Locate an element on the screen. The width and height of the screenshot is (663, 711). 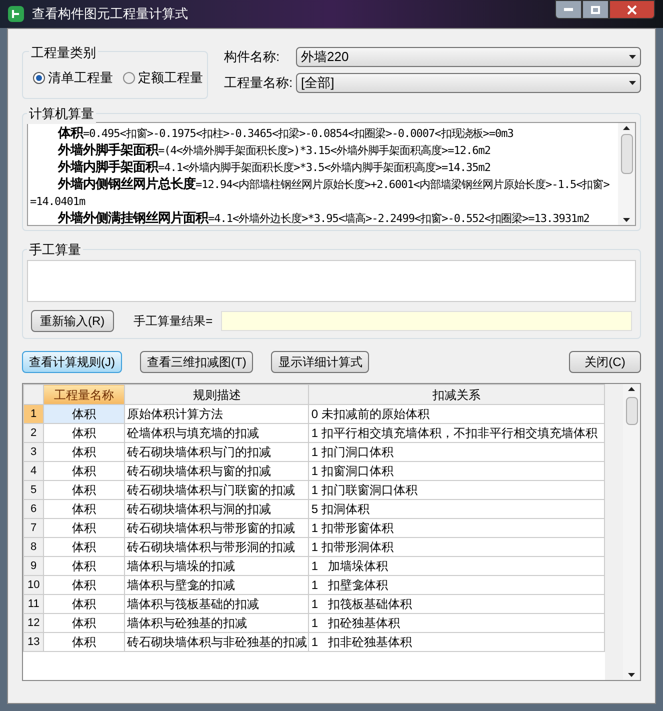
formula-text: 外墙内侧钢丝网片总长度=12.94<内部墙柱钢丝网片原始长度>+2.6001<内部墙梁钢丝网片原始长度>-1.5<扣窗>=14.0401m is located at coordinates (319, 193).